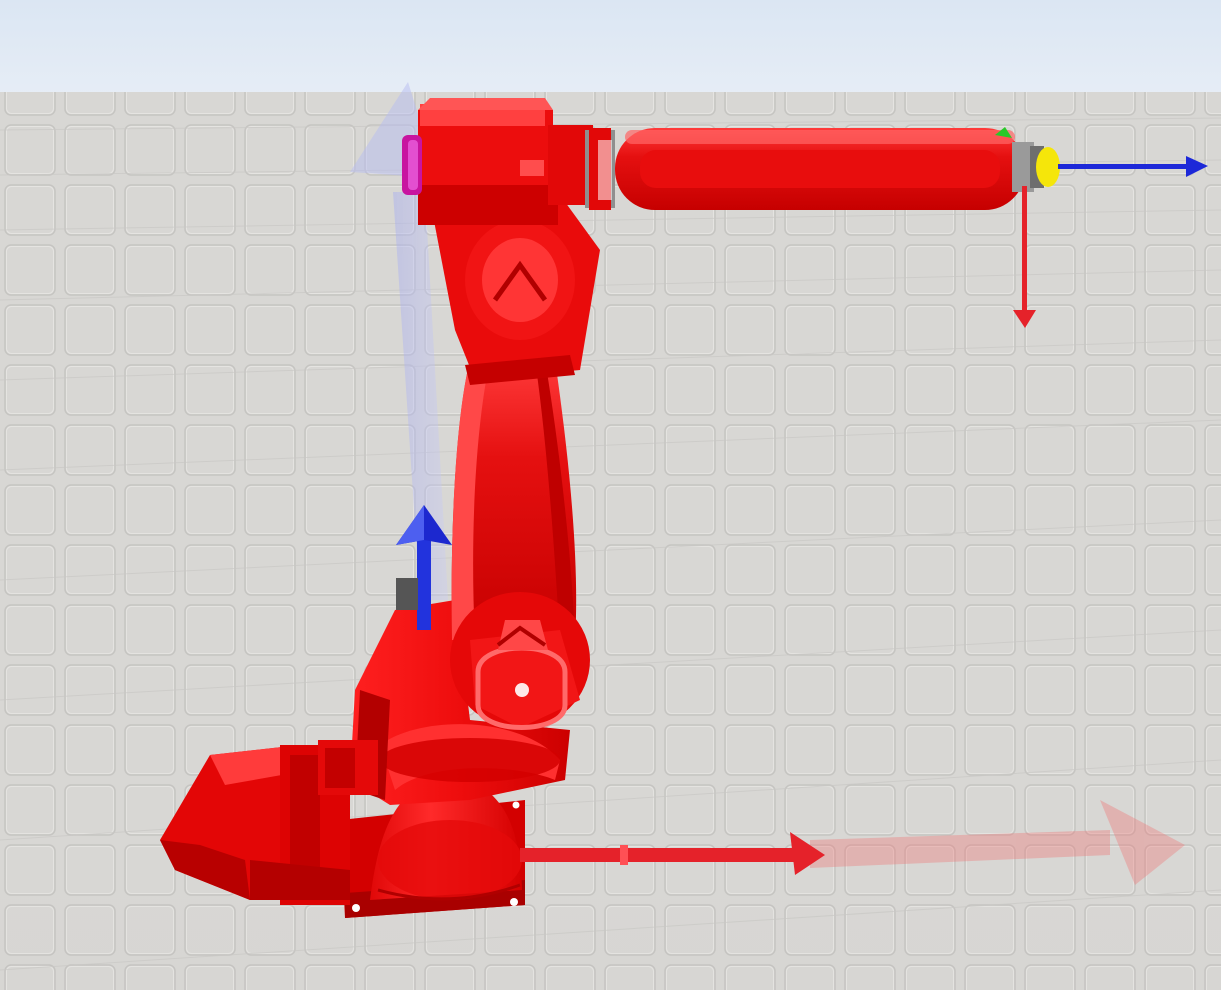 This screenshot has width=1221, height=990. I want to click on sky-background, so click(610, 48).